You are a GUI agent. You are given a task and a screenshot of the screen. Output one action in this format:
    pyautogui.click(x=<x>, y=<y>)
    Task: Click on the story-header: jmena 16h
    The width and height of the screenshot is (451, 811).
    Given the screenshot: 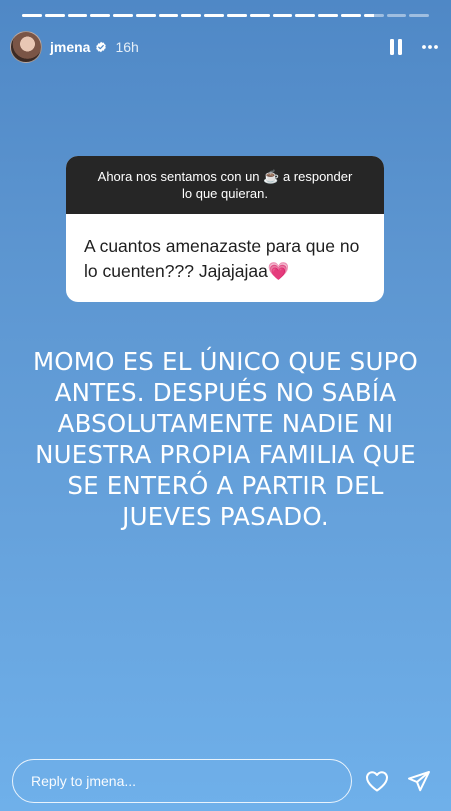 What is the action you would take?
    pyautogui.click(x=224, y=47)
    